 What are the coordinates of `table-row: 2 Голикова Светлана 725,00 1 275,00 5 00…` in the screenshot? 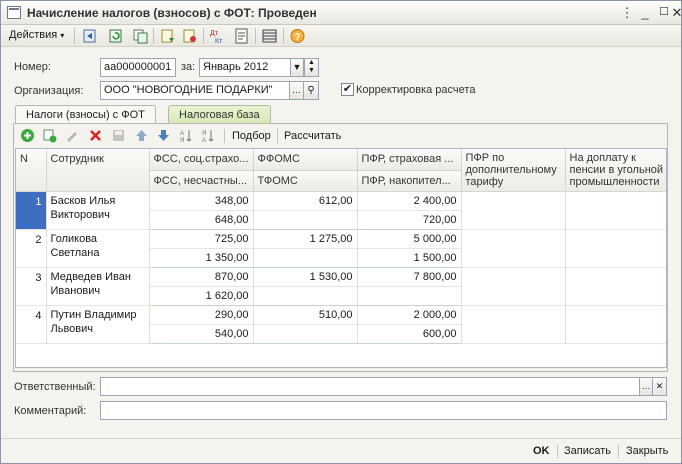 It's located at (341, 248).